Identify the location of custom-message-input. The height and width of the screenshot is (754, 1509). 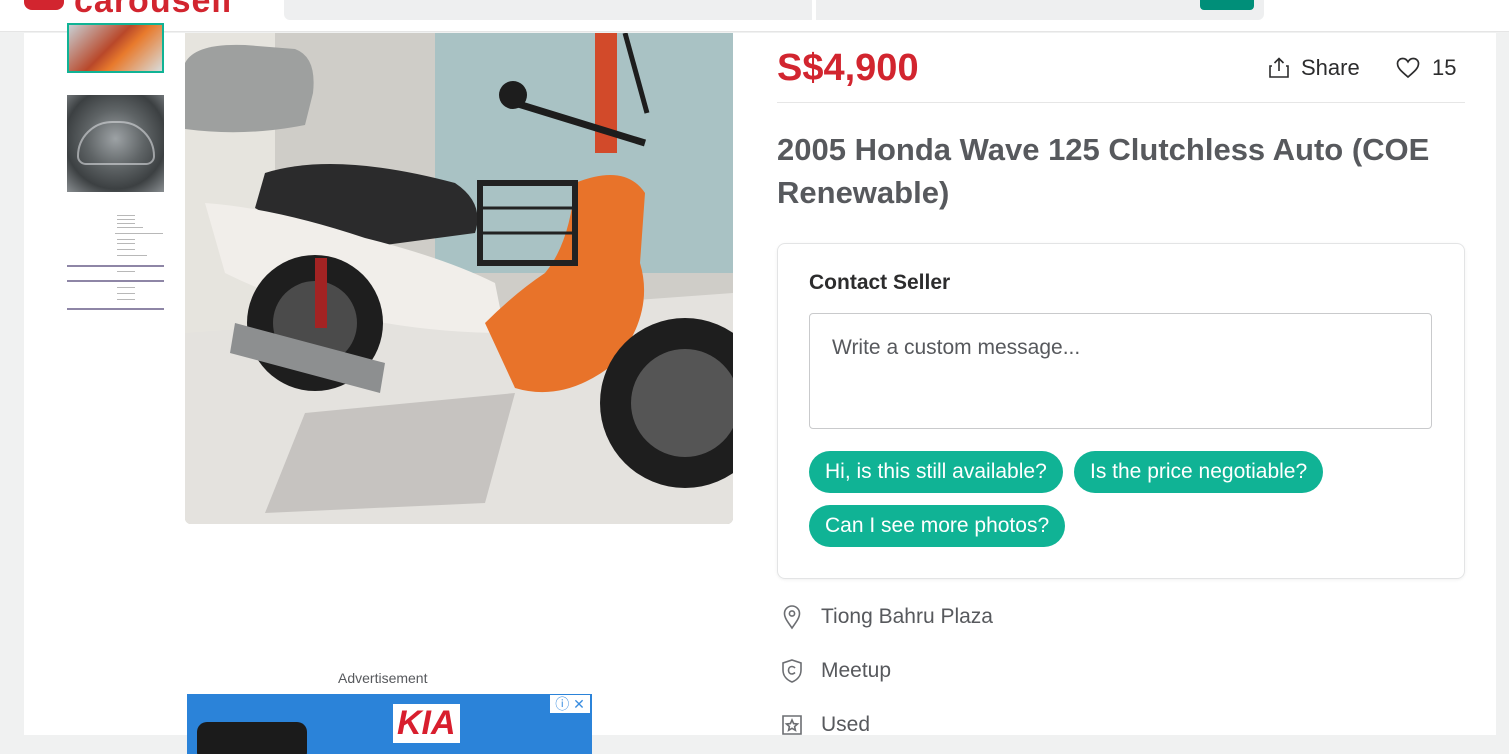
(1120, 371).